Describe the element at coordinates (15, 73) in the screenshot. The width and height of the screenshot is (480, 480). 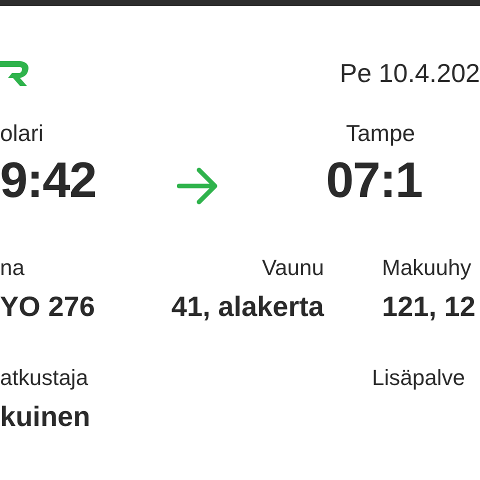
I see `logo-icon` at that location.